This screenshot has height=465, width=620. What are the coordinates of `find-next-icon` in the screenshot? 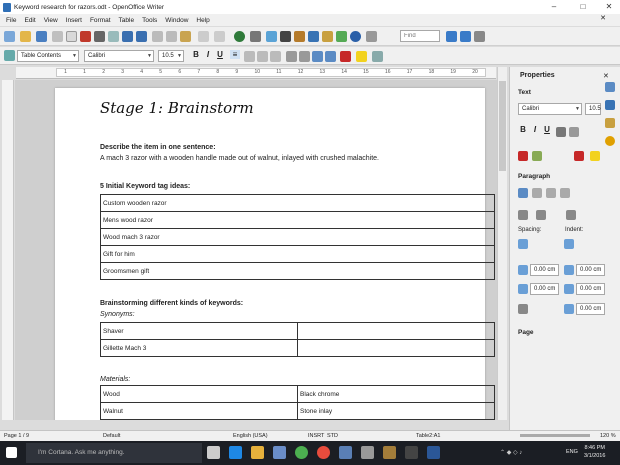 It's located at (451, 36).